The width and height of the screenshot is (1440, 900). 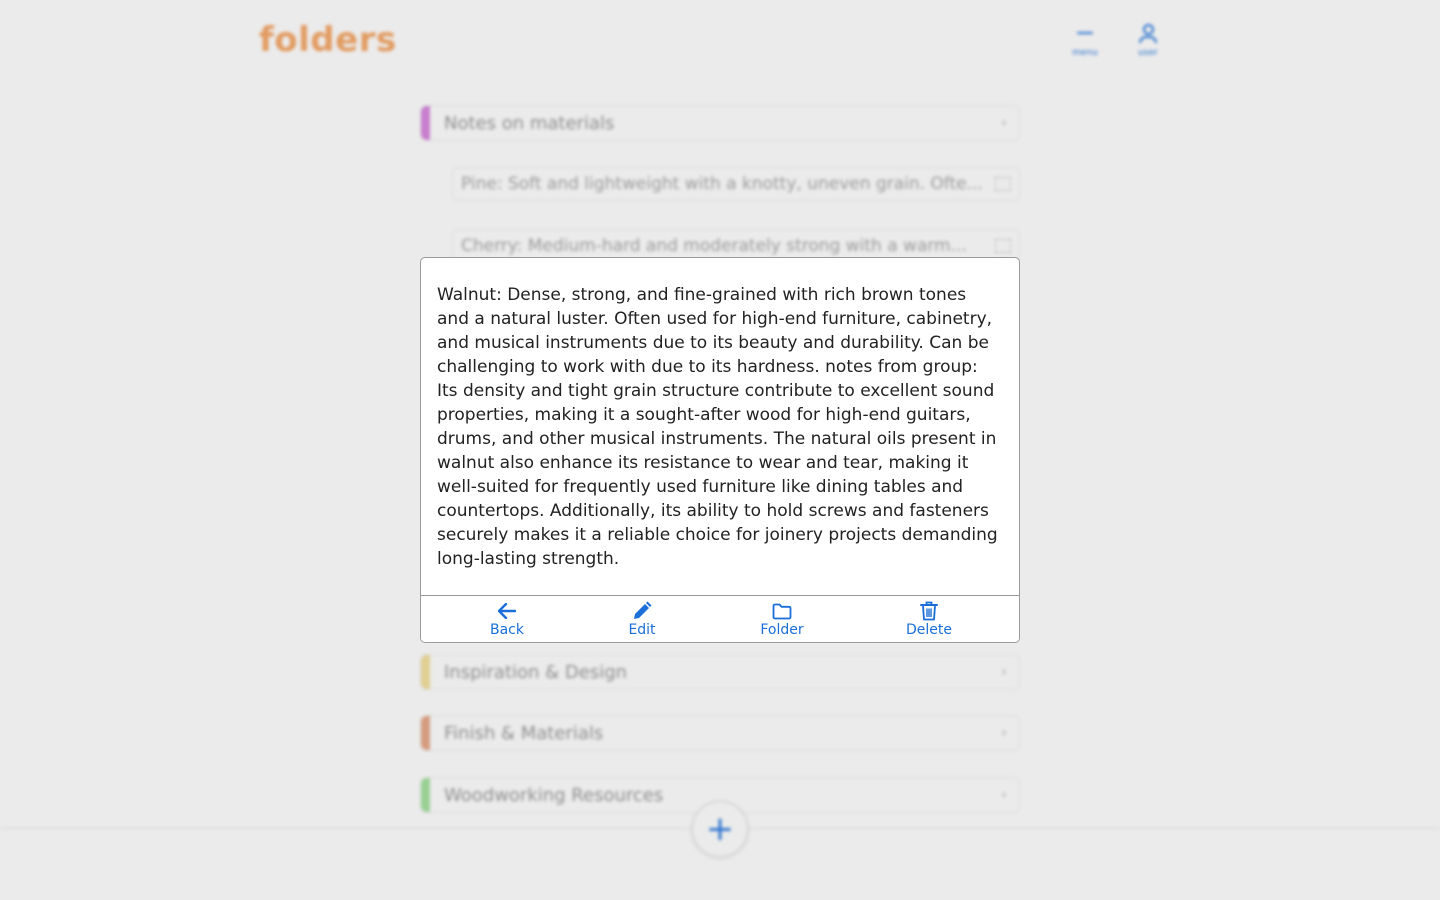 I want to click on delete-button: Delete, so click(x=929, y=620).